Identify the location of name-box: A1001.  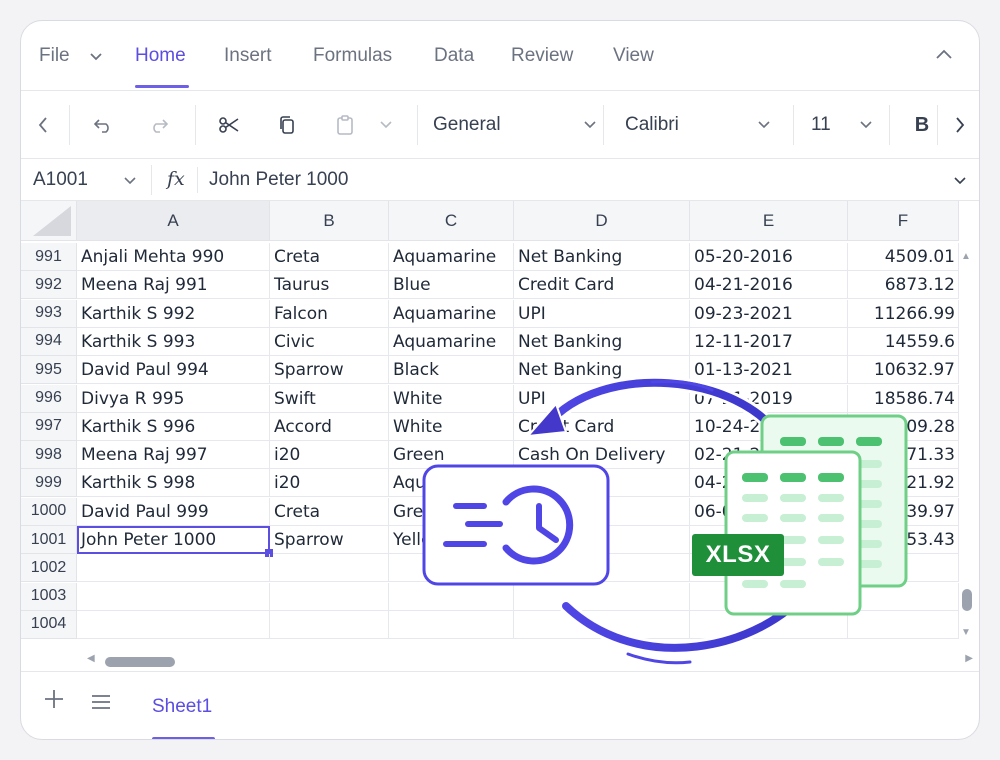
(60, 180).